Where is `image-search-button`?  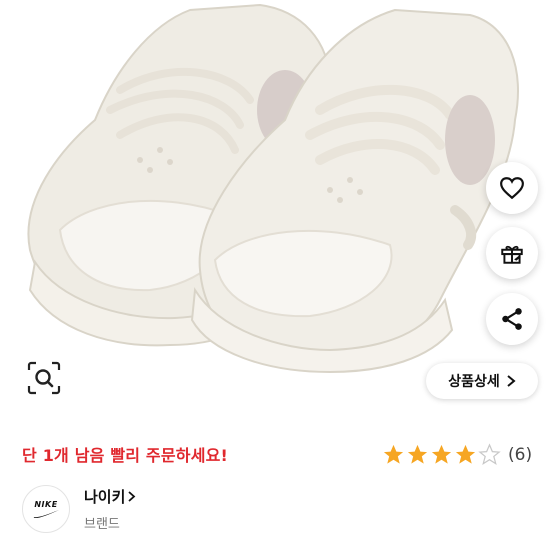 image-search-button is located at coordinates (44, 378).